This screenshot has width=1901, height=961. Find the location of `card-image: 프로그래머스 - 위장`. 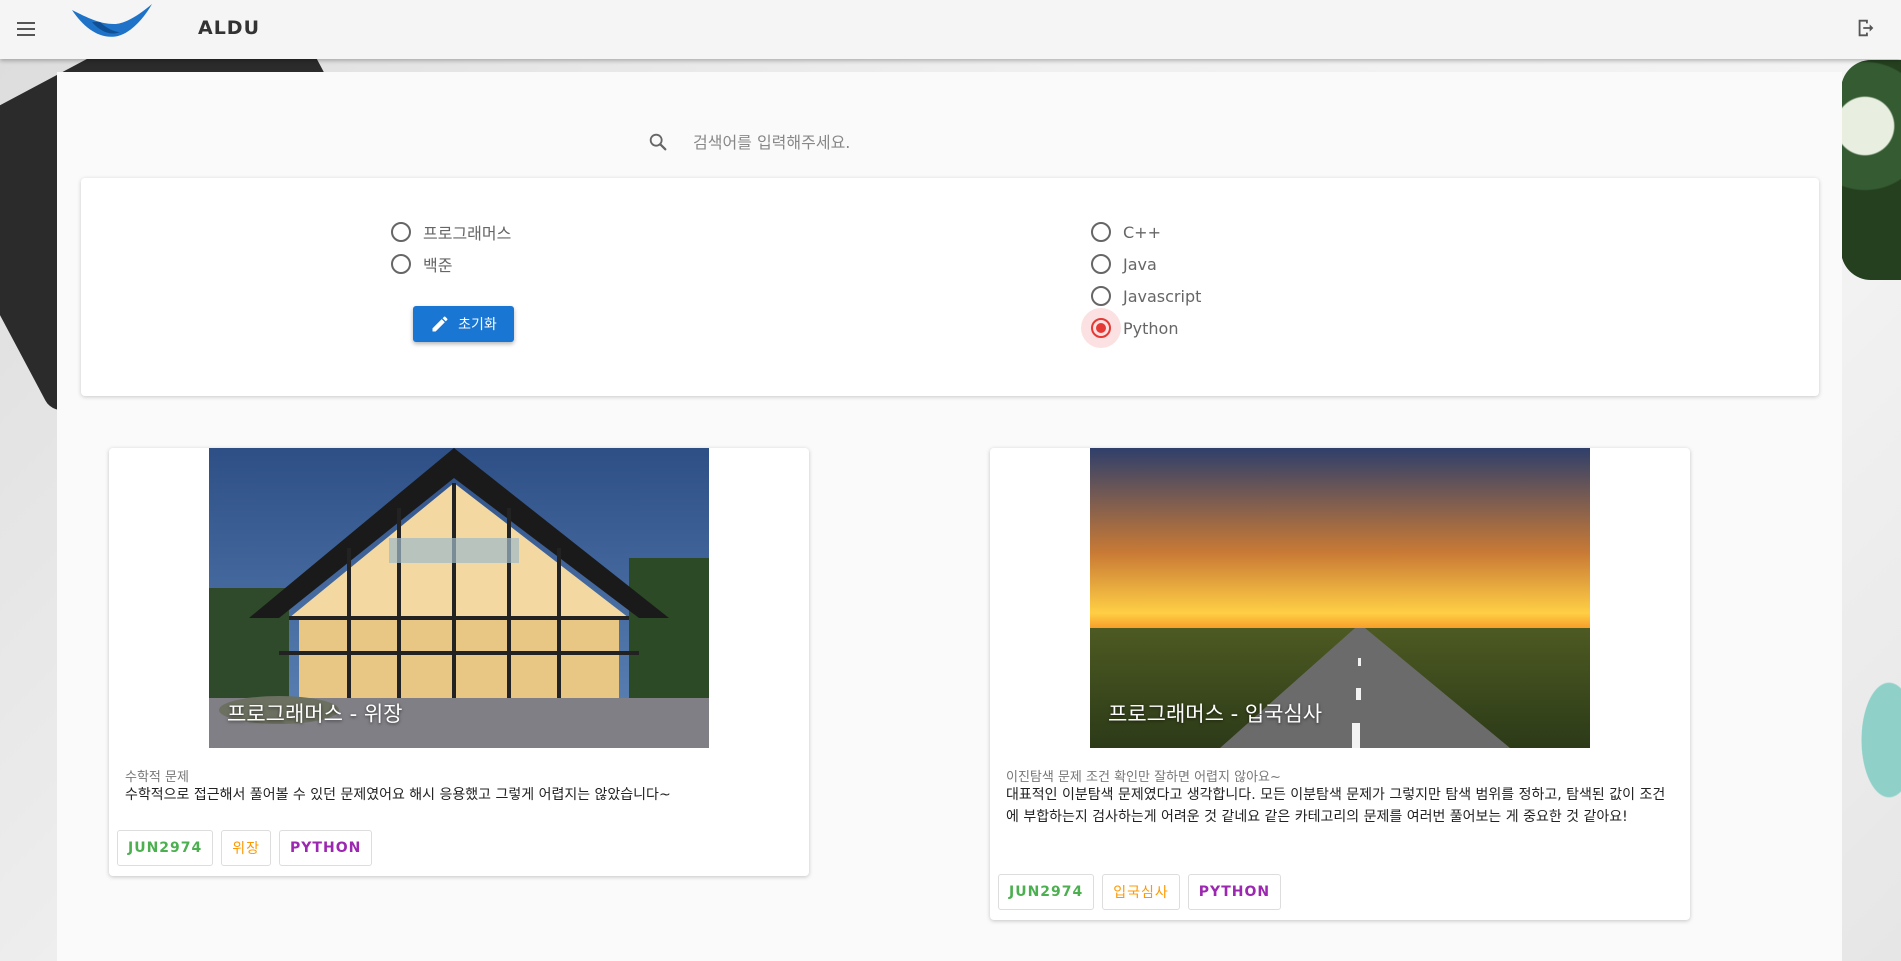

card-image: 프로그래머스 - 위장 is located at coordinates (459, 598).